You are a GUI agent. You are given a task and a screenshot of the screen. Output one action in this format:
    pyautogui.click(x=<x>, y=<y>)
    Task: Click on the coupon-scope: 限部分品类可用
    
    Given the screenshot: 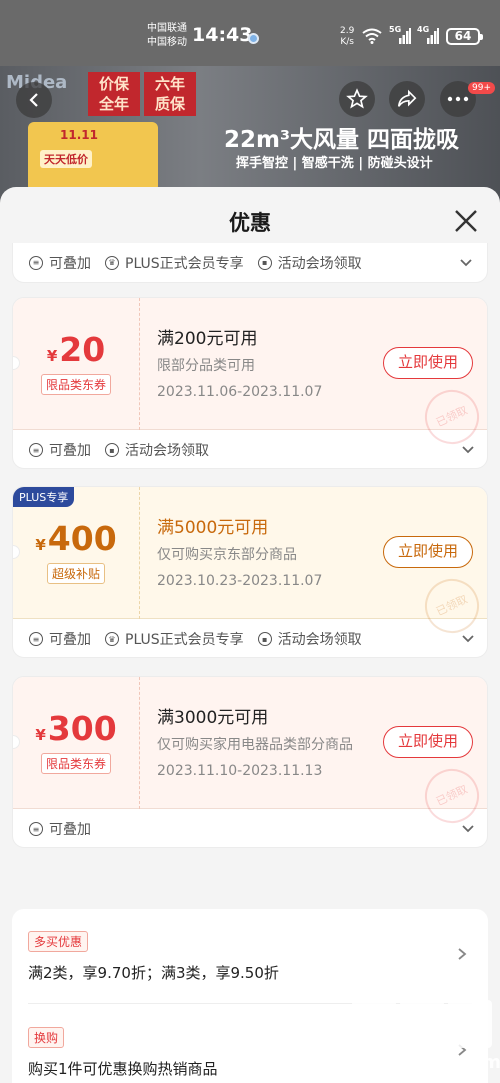 What is the action you would take?
    pyautogui.click(x=206, y=366)
    